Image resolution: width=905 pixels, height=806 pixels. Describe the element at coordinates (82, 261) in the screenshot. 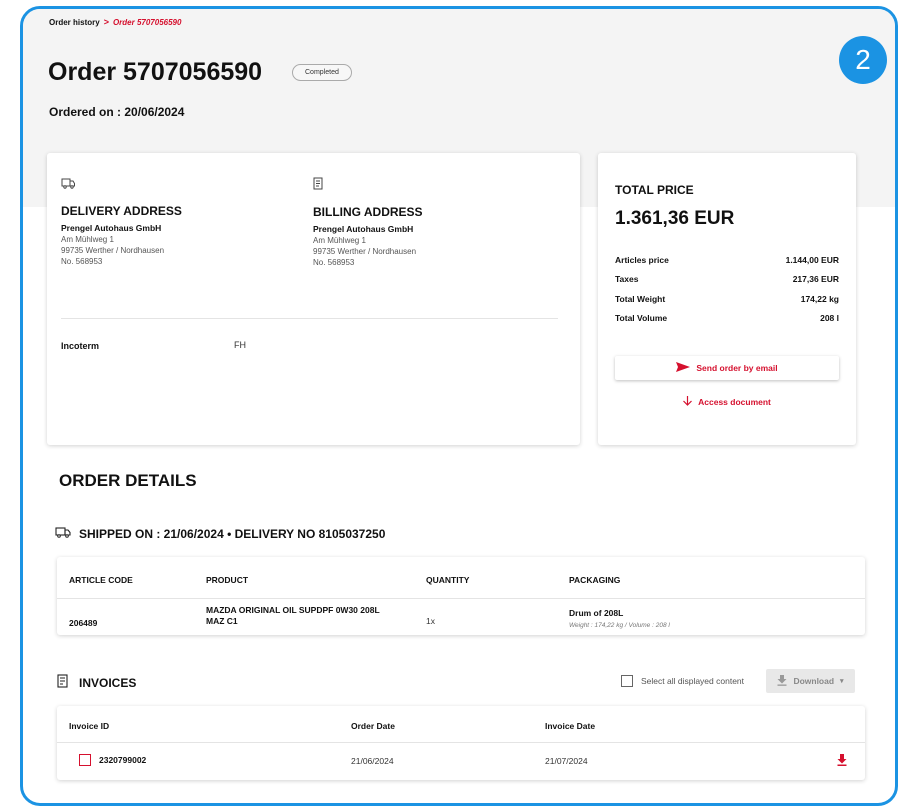

I see `delivery-number: No. 568953` at that location.